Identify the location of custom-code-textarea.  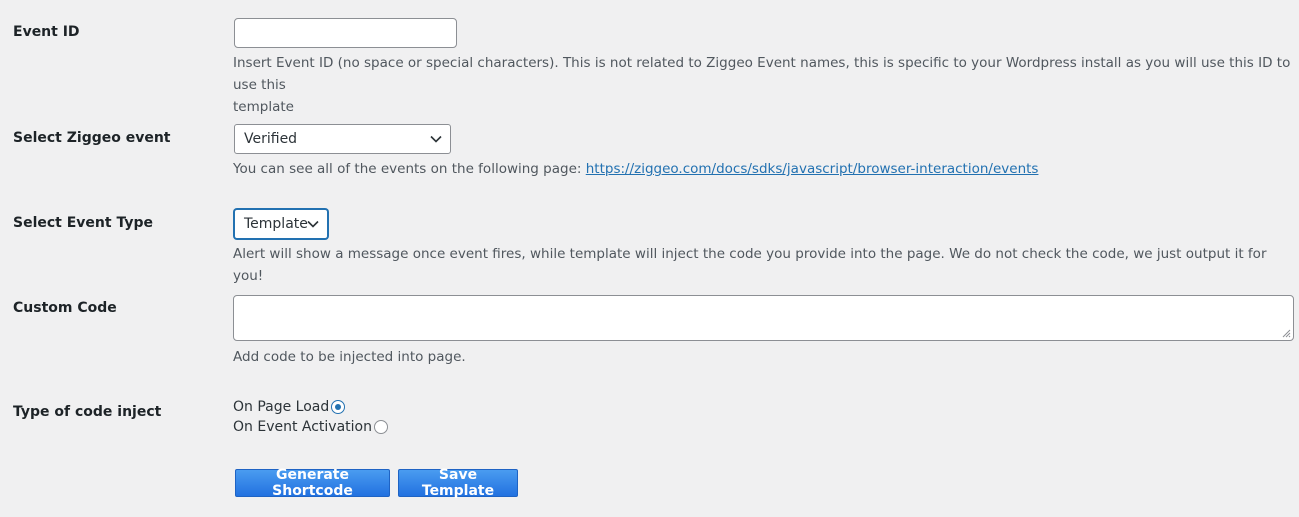
(763, 318).